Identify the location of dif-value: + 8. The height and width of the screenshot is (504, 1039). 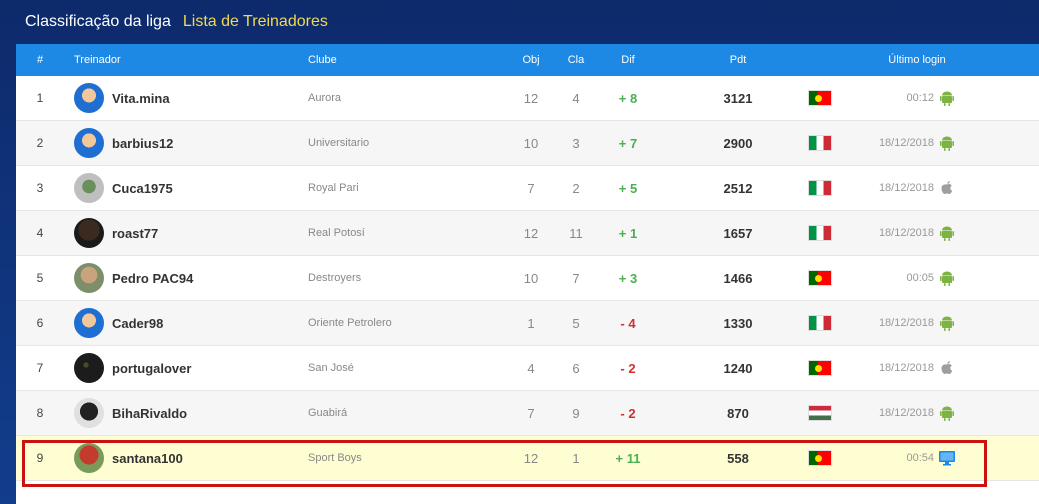
(628, 98).